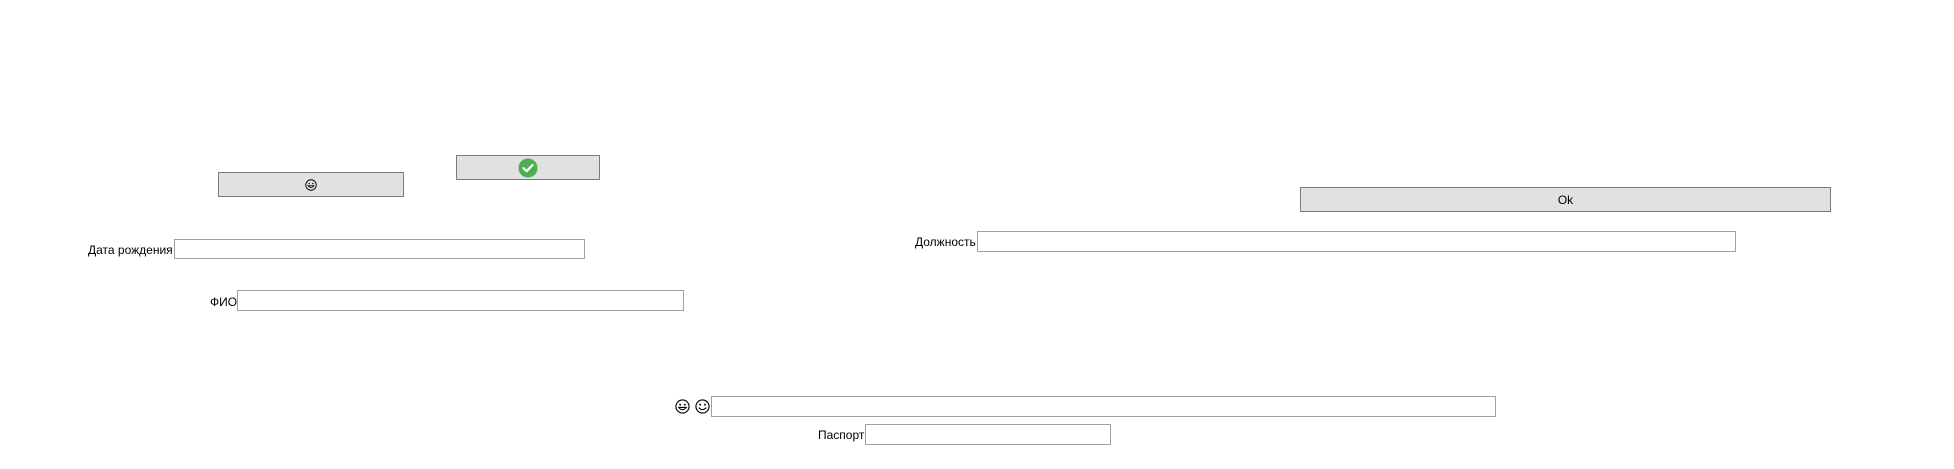  Describe the element at coordinates (988, 434) in the screenshot. I see `passport-field` at that location.